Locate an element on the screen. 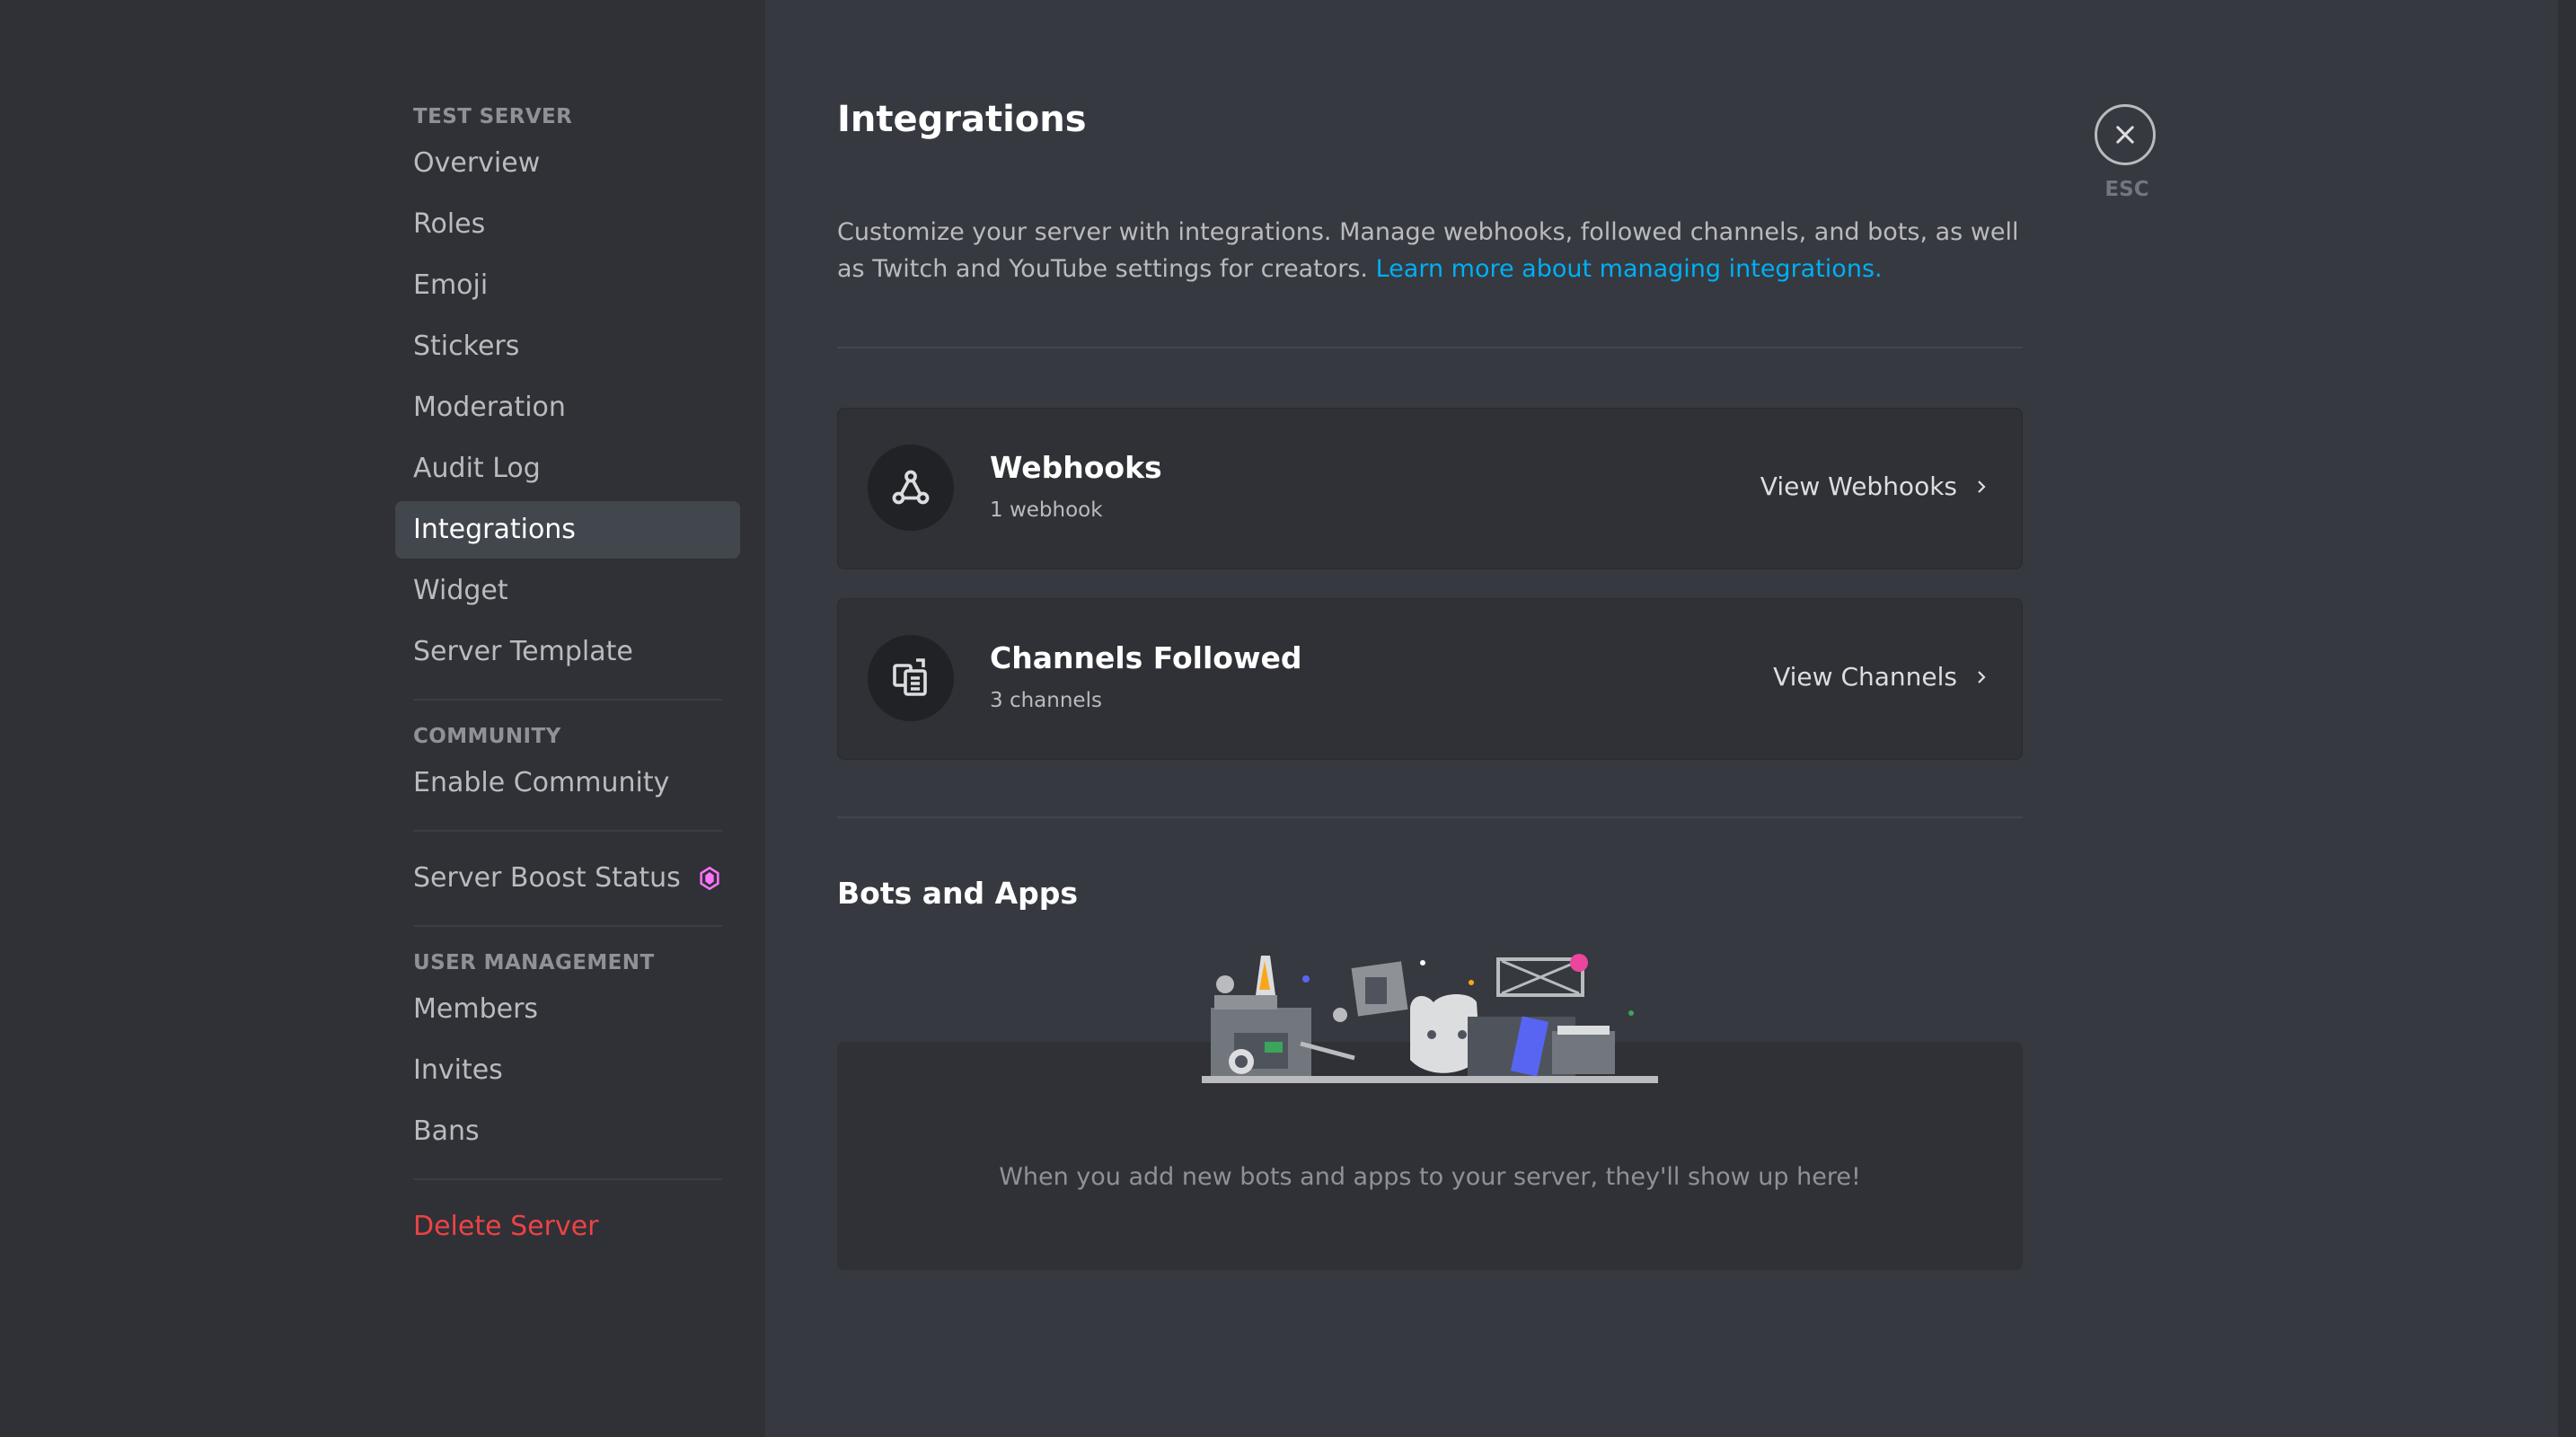 This screenshot has height=1437, width=2576. view-webhooks-label: View Webhooks is located at coordinates (1858, 486).